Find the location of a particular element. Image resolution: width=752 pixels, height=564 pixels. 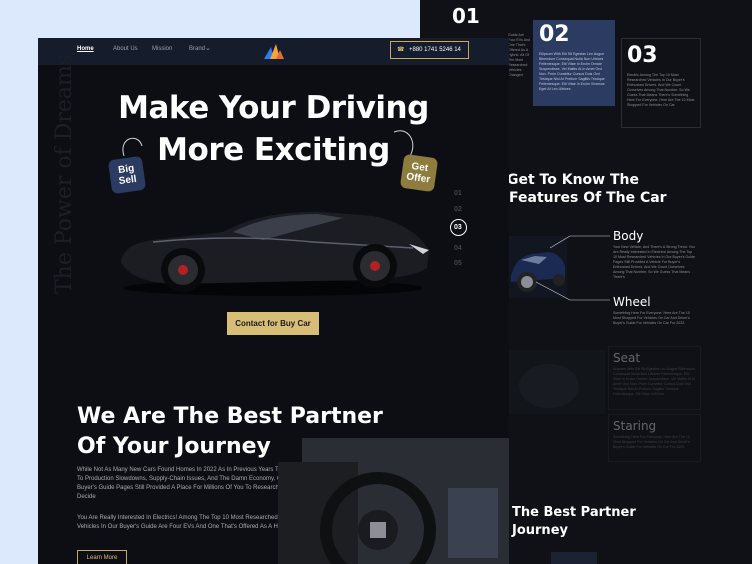

brand-logo is located at coordinates (274, 51).